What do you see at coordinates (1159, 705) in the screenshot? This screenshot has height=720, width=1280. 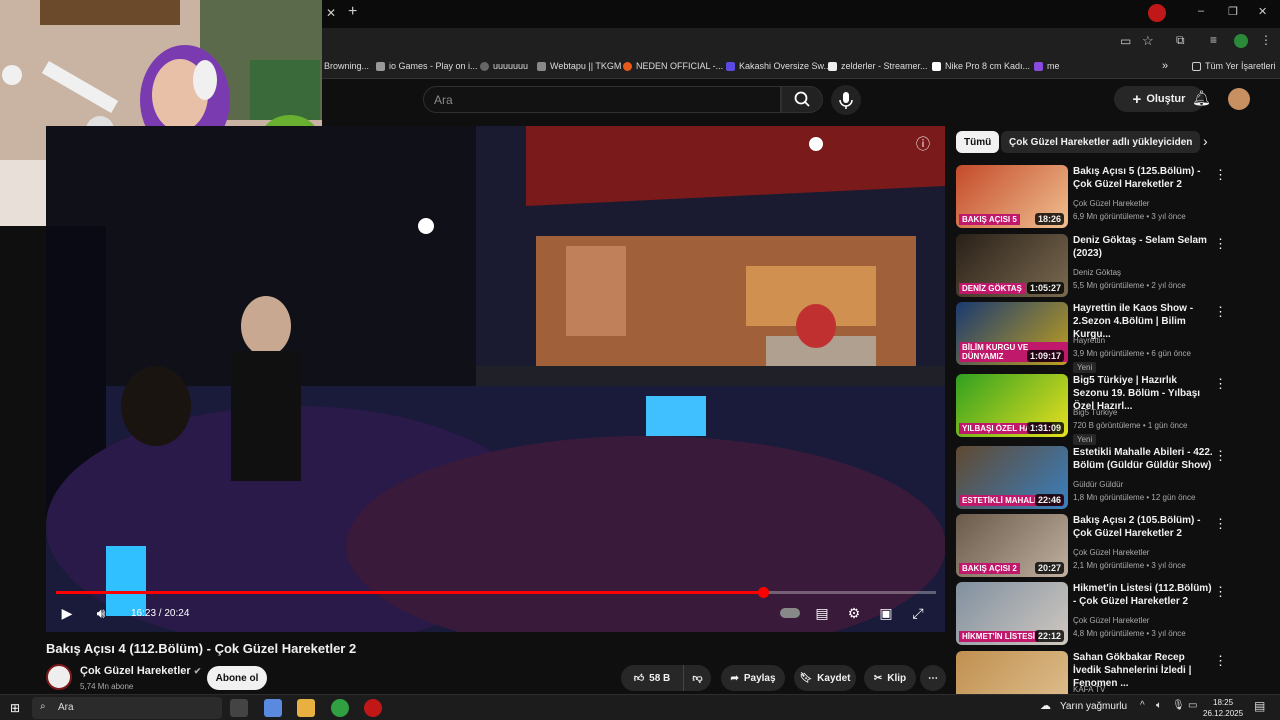 I see `volume-tray-icon: 🔈︎` at bounding box center [1159, 705].